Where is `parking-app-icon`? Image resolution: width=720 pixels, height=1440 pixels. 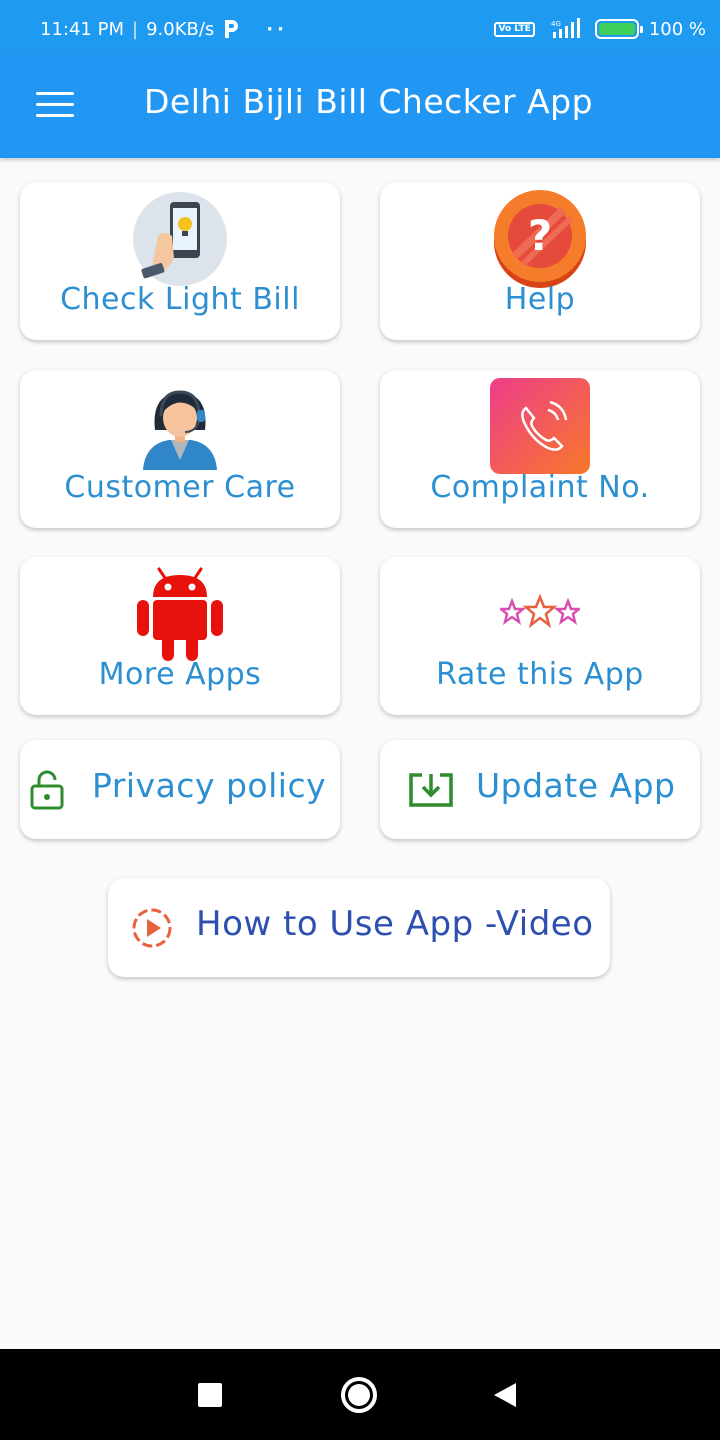
parking-app-icon is located at coordinates (232, 29).